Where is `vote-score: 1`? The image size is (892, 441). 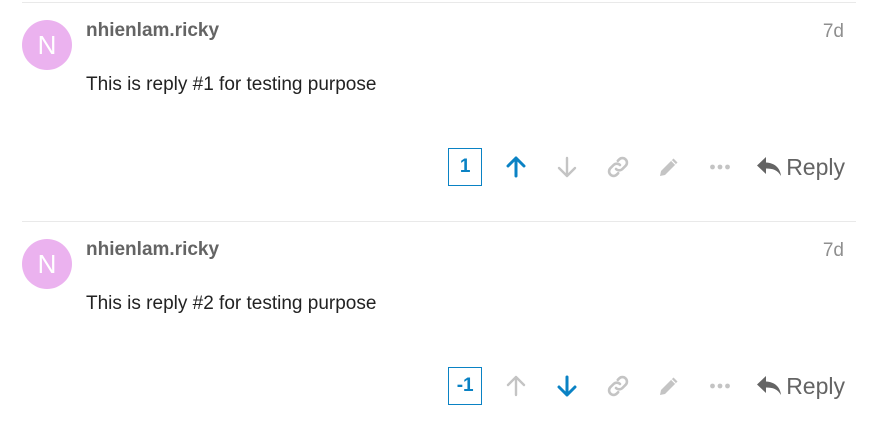 vote-score: 1 is located at coordinates (465, 167).